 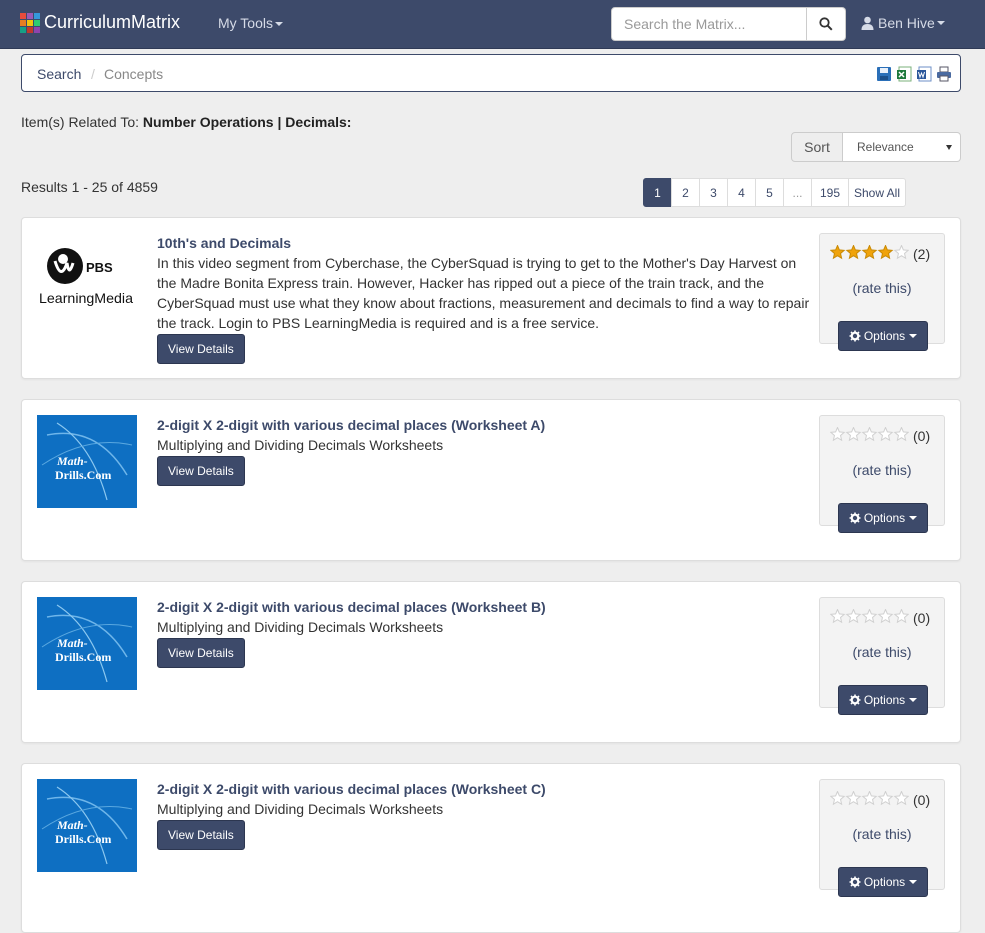 I want to click on word-icon, so click(x=924, y=74).